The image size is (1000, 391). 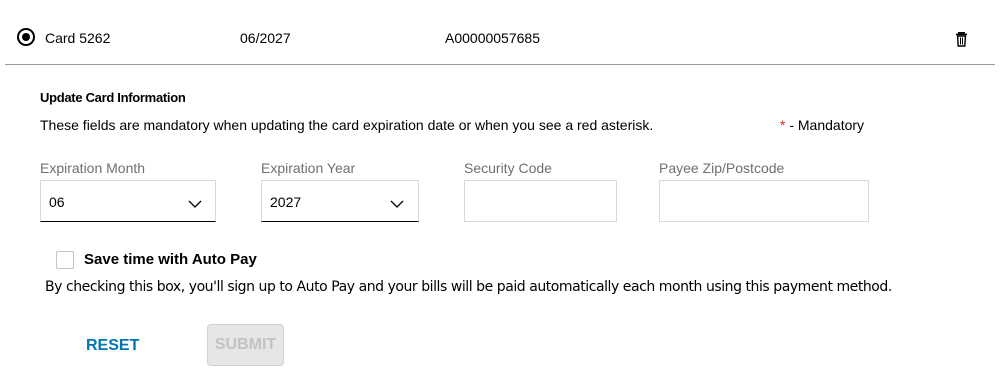 What do you see at coordinates (340, 201) in the screenshot?
I see `expiration-year-select: 2027` at bounding box center [340, 201].